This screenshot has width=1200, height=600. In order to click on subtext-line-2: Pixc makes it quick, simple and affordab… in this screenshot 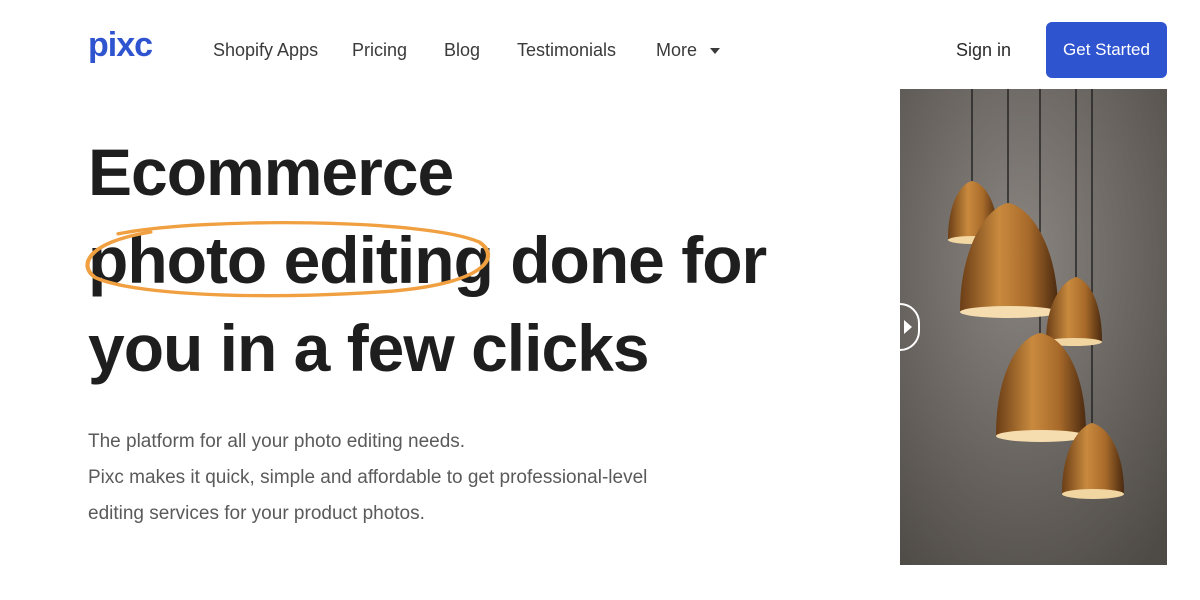, I will do `click(368, 477)`.